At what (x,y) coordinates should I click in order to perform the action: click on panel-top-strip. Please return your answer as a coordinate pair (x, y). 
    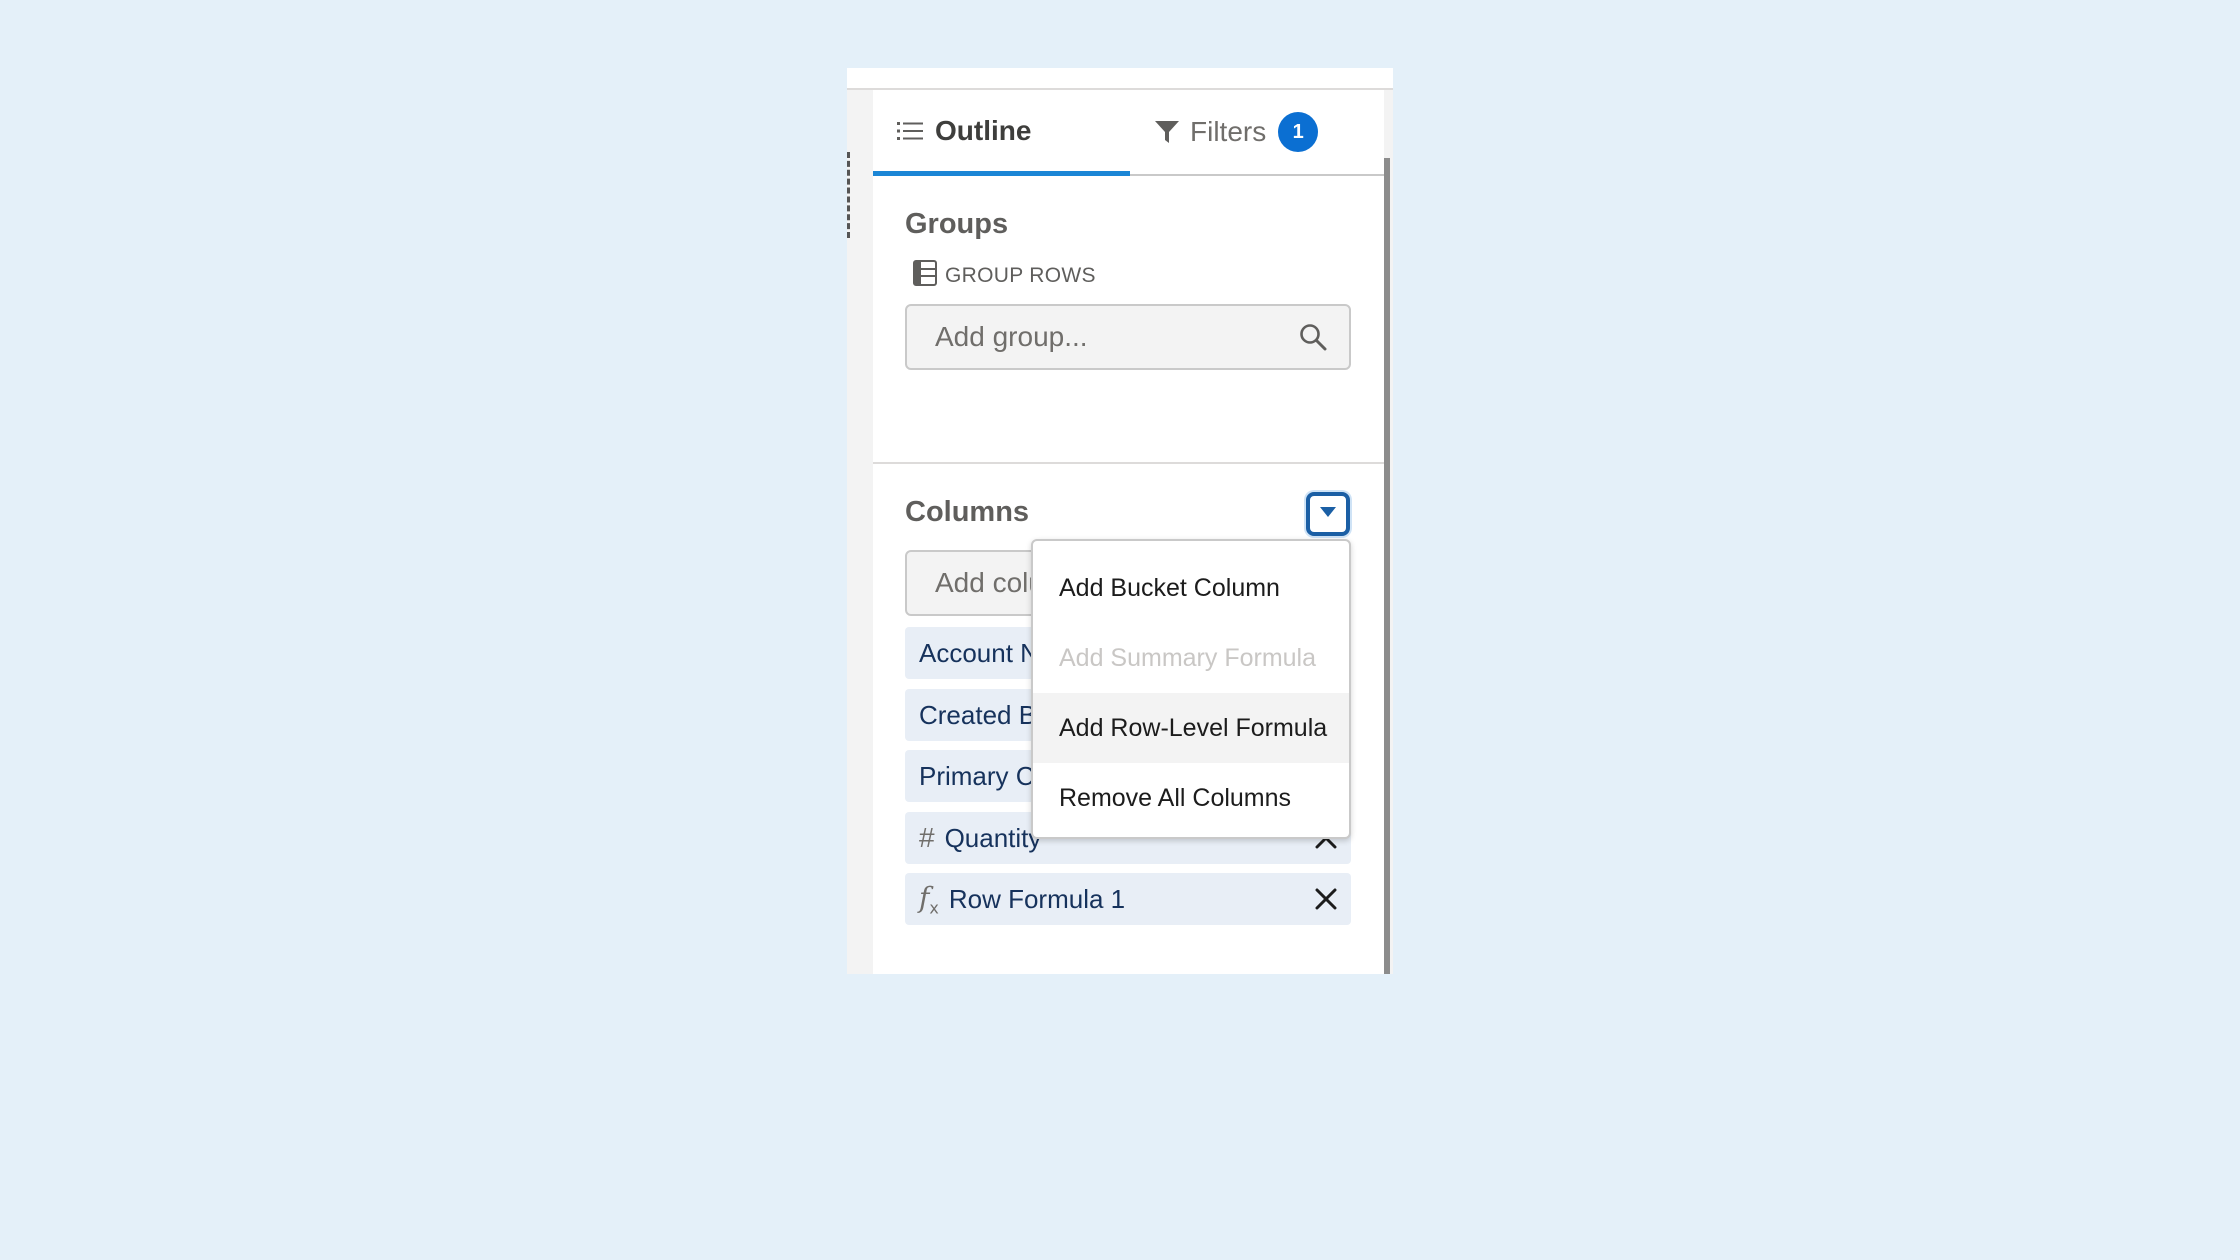
    Looking at the image, I should click on (1120, 79).